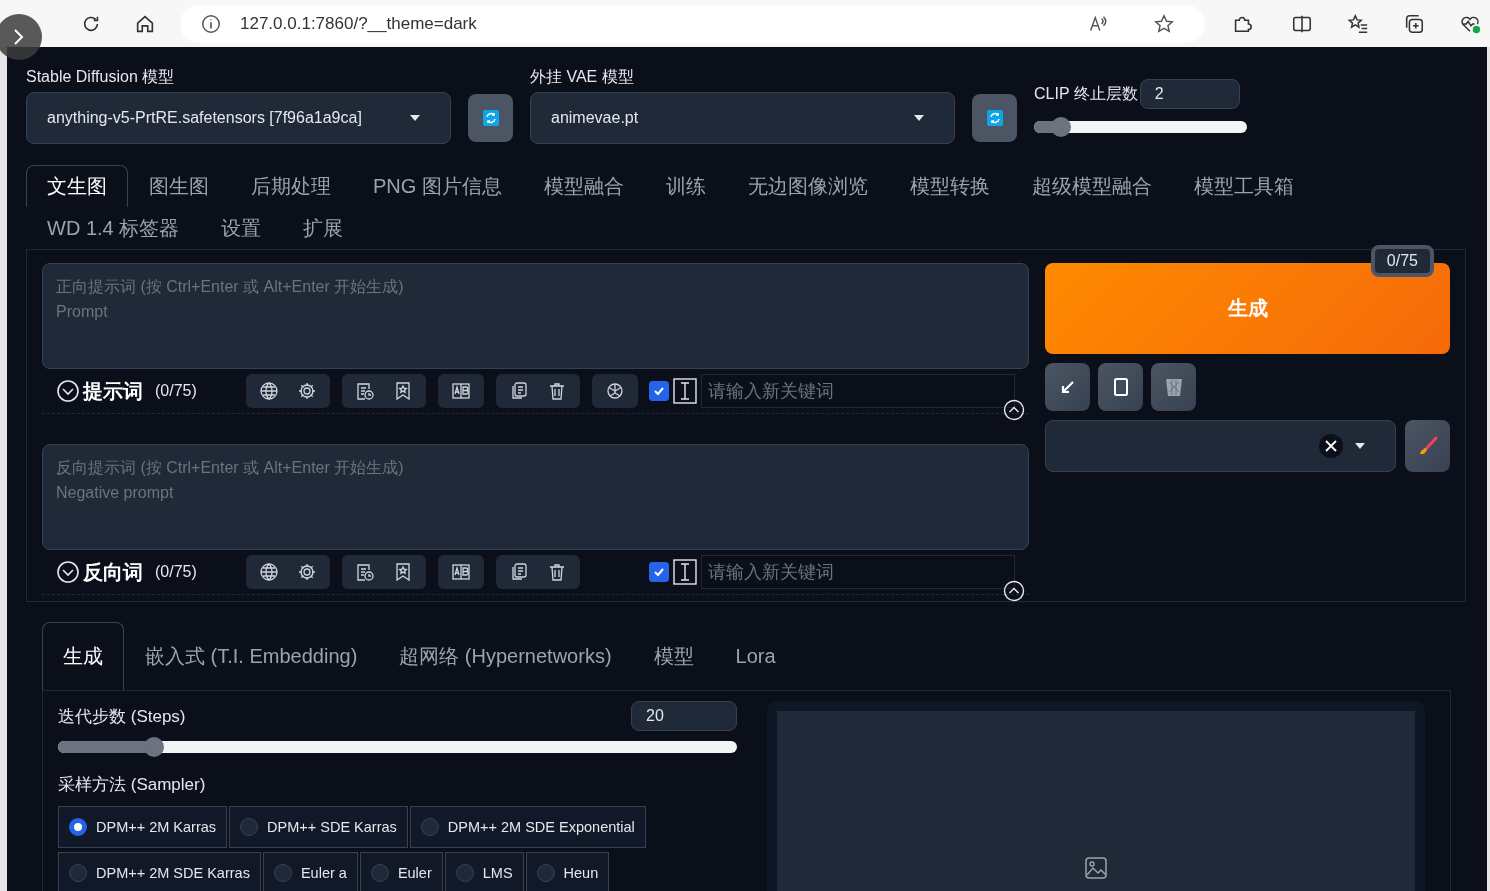 The height and width of the screenshot is (891, 1490). Describe the element at coordinates (581, 873) in the screenshot. I see `option-label: Heun` at that location.